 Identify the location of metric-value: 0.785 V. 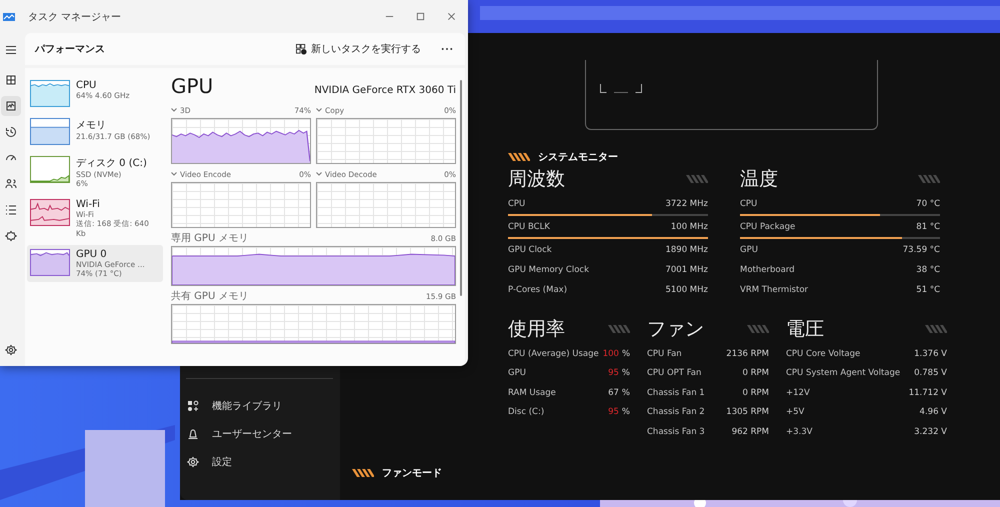
(930, 373).